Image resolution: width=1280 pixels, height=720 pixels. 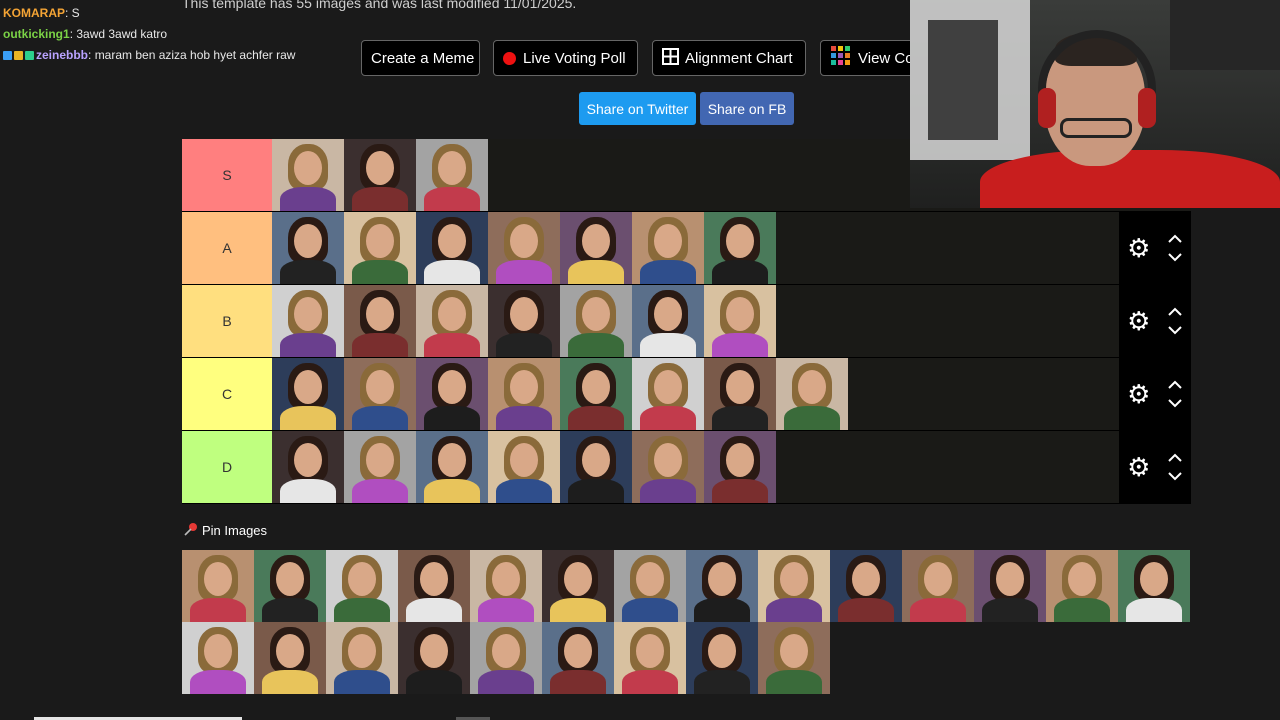 What do you see at coordinates (227, 467) in the screenshot?
I see `tier-label: D` at bounding box center [227, 467].